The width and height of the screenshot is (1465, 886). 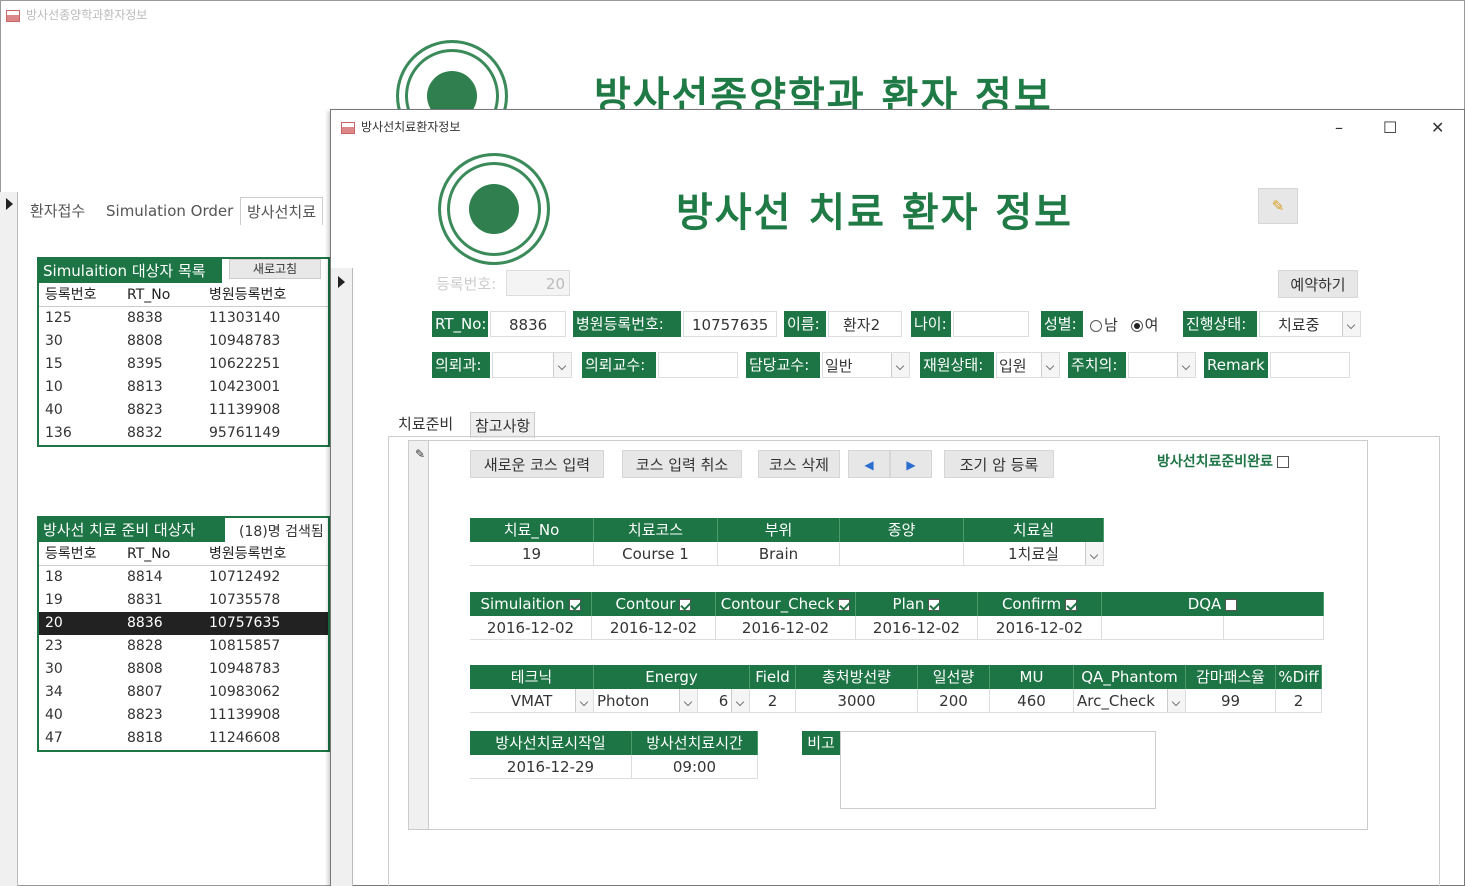 What do you see at coordinates (538, 283) in the screenshot?
I see `reg-no-field: 20` at bounding box center [538, 283].